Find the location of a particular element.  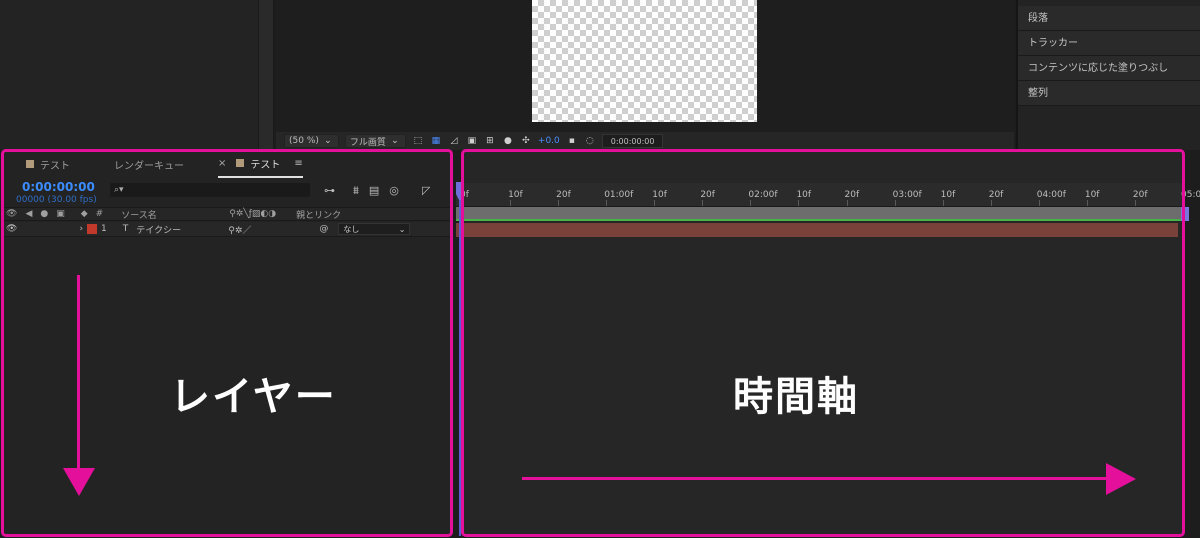

playhead-line is located at coordinates (460, 368).